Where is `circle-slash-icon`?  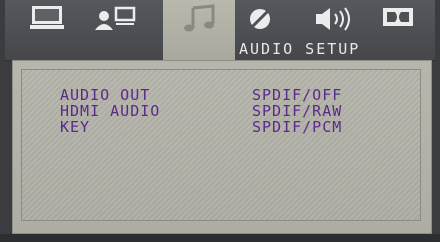 circle-slash-icon is located at coordinates (260, 19).